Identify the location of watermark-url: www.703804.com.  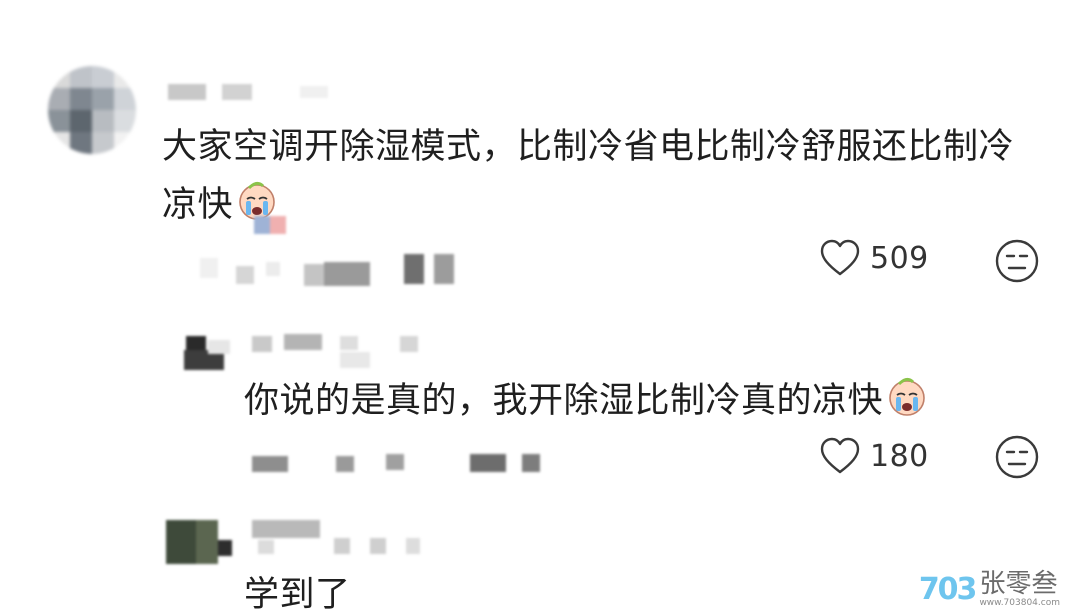
(1019, 603).